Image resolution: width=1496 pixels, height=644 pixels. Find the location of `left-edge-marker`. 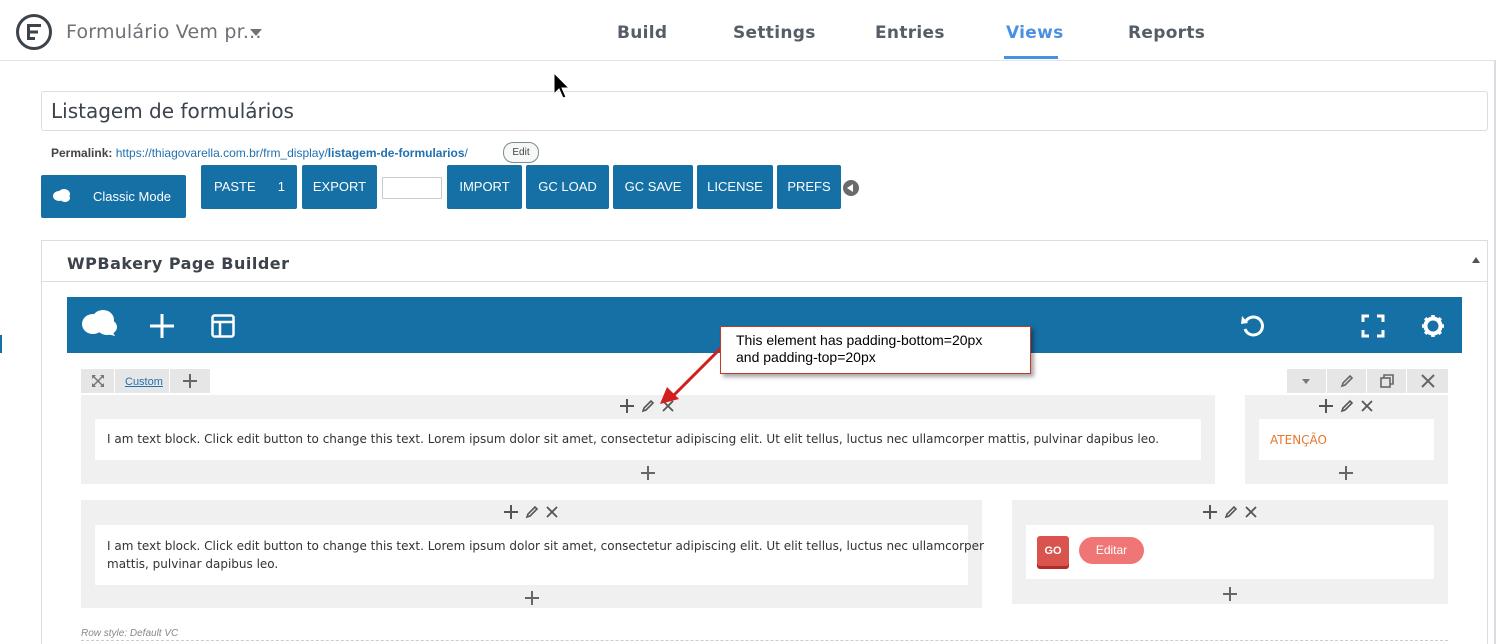

left-edge-marker is located at coordinates (1, 344).